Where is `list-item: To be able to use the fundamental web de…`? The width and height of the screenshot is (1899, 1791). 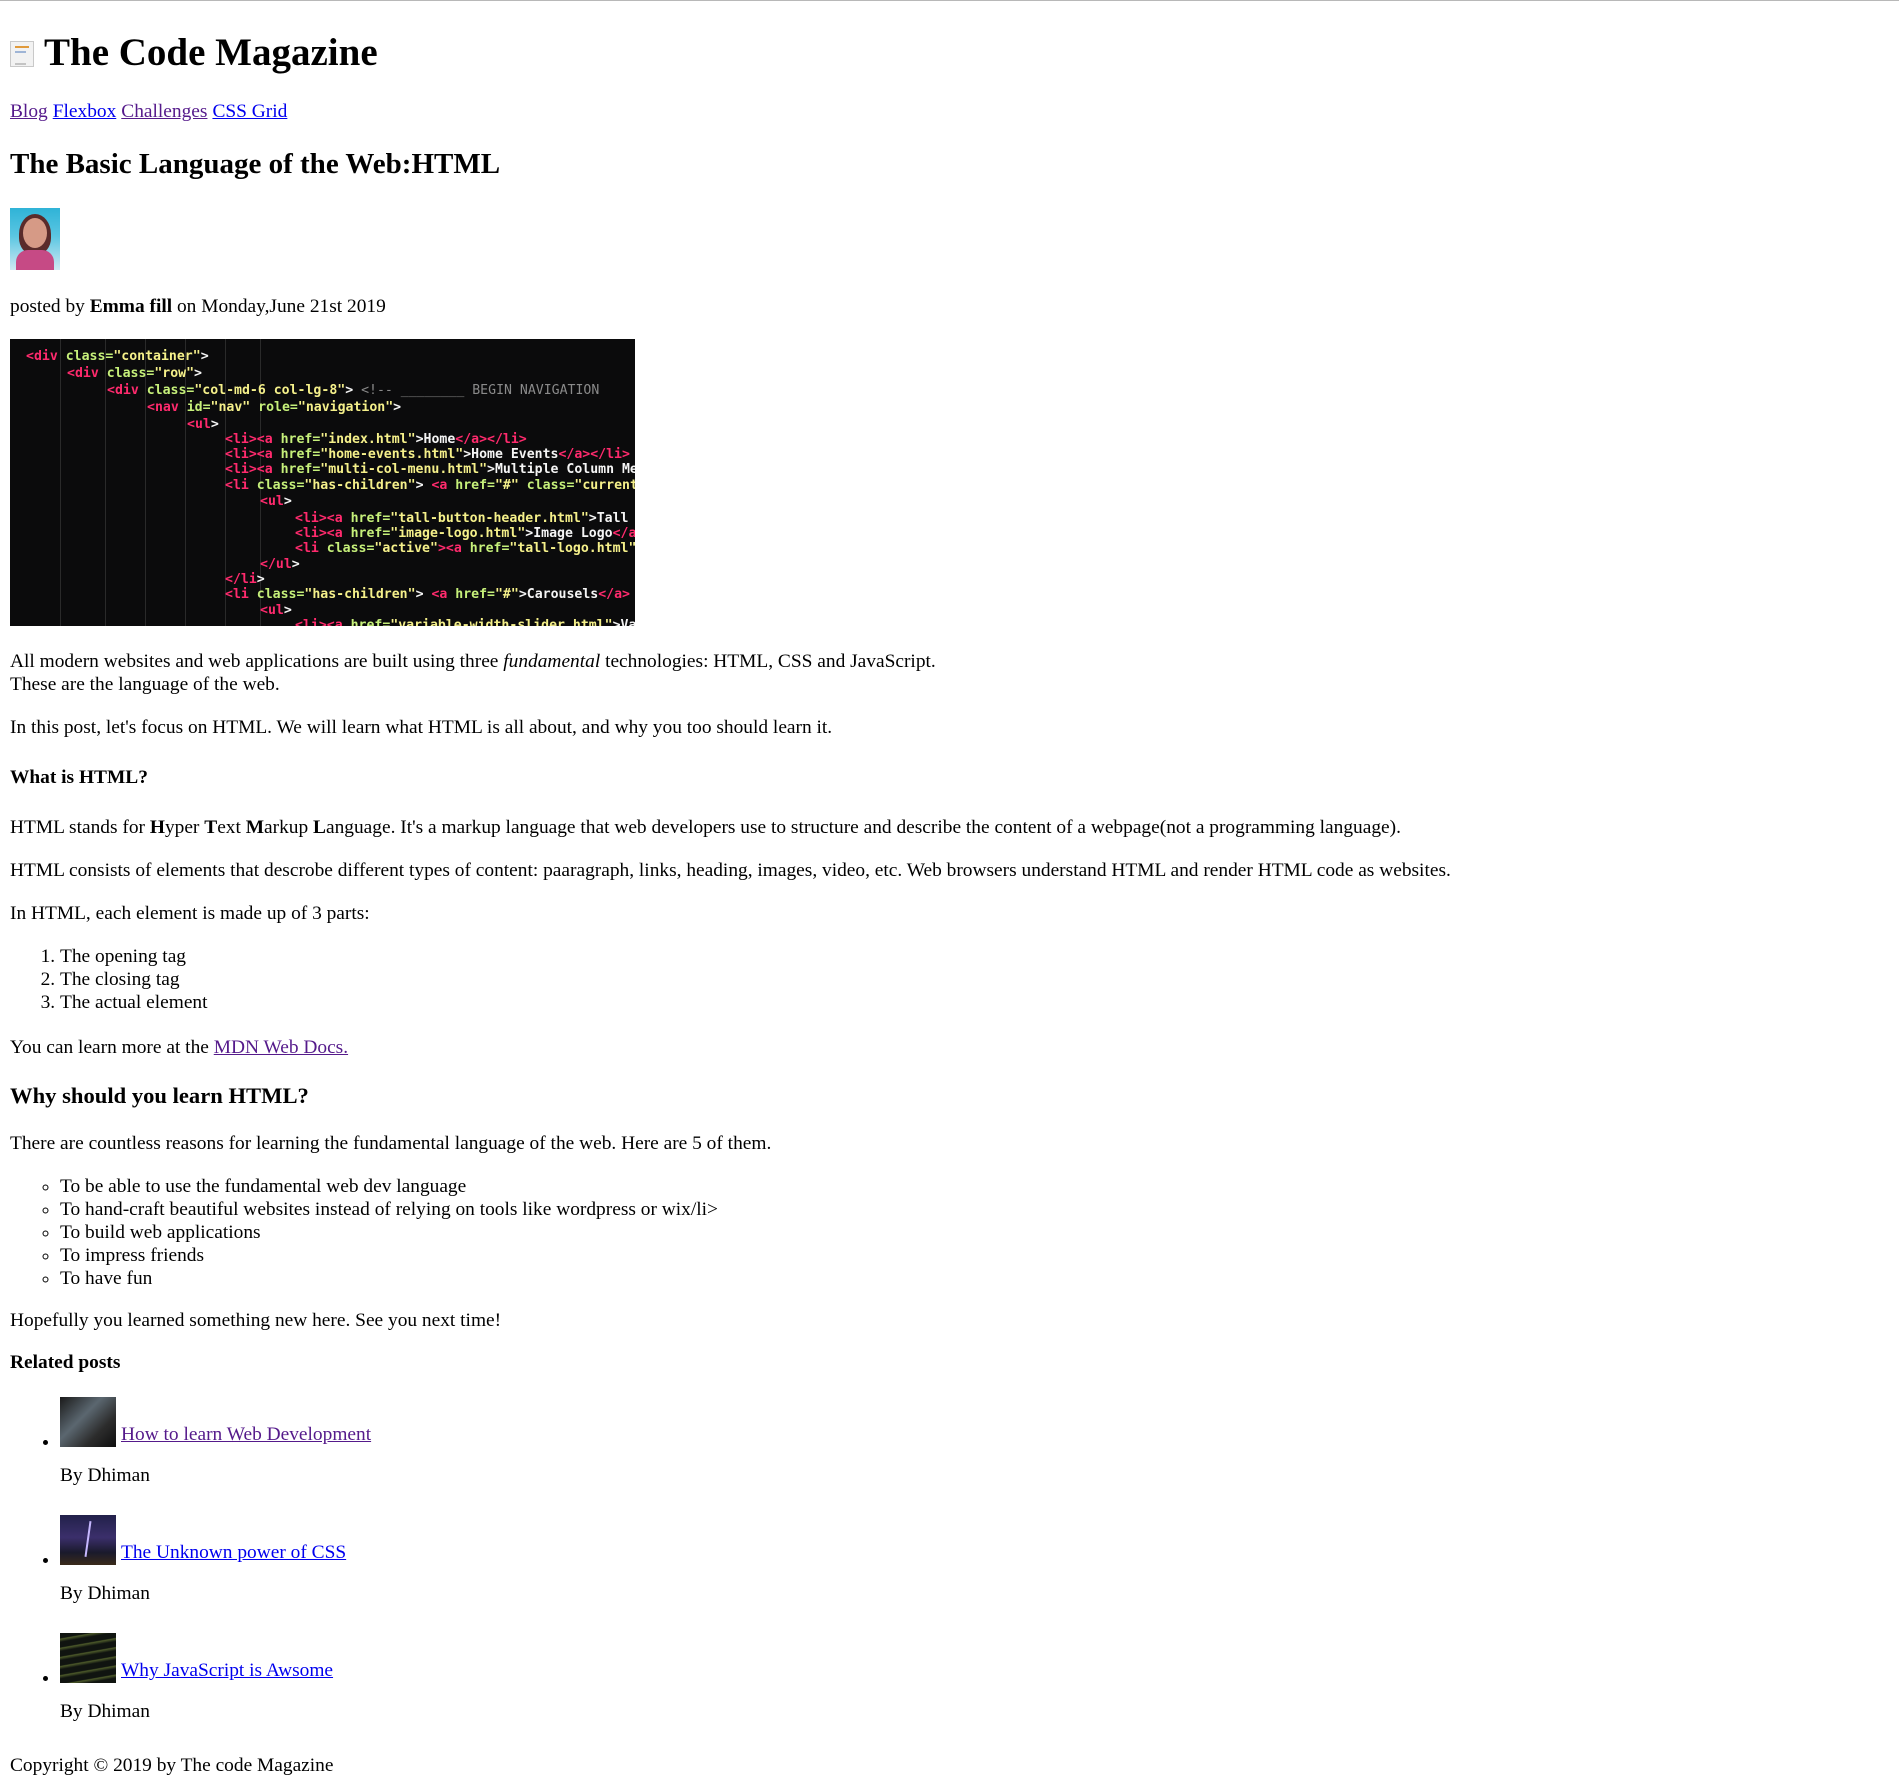 list-item: To be able to use the fundamental web de… is located at coordinates (389, 1187).